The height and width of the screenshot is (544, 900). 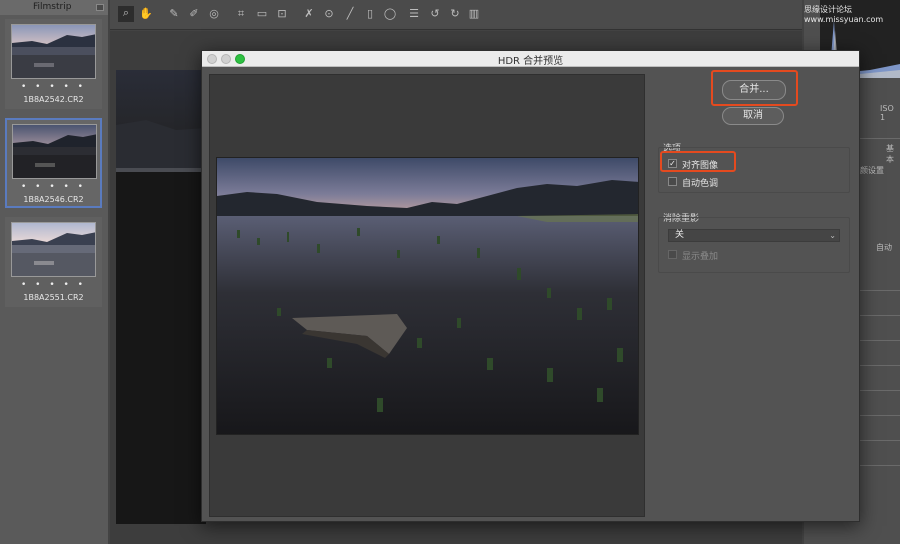 I want to click on trash-icon: ▥, so click(x=474, y=14).